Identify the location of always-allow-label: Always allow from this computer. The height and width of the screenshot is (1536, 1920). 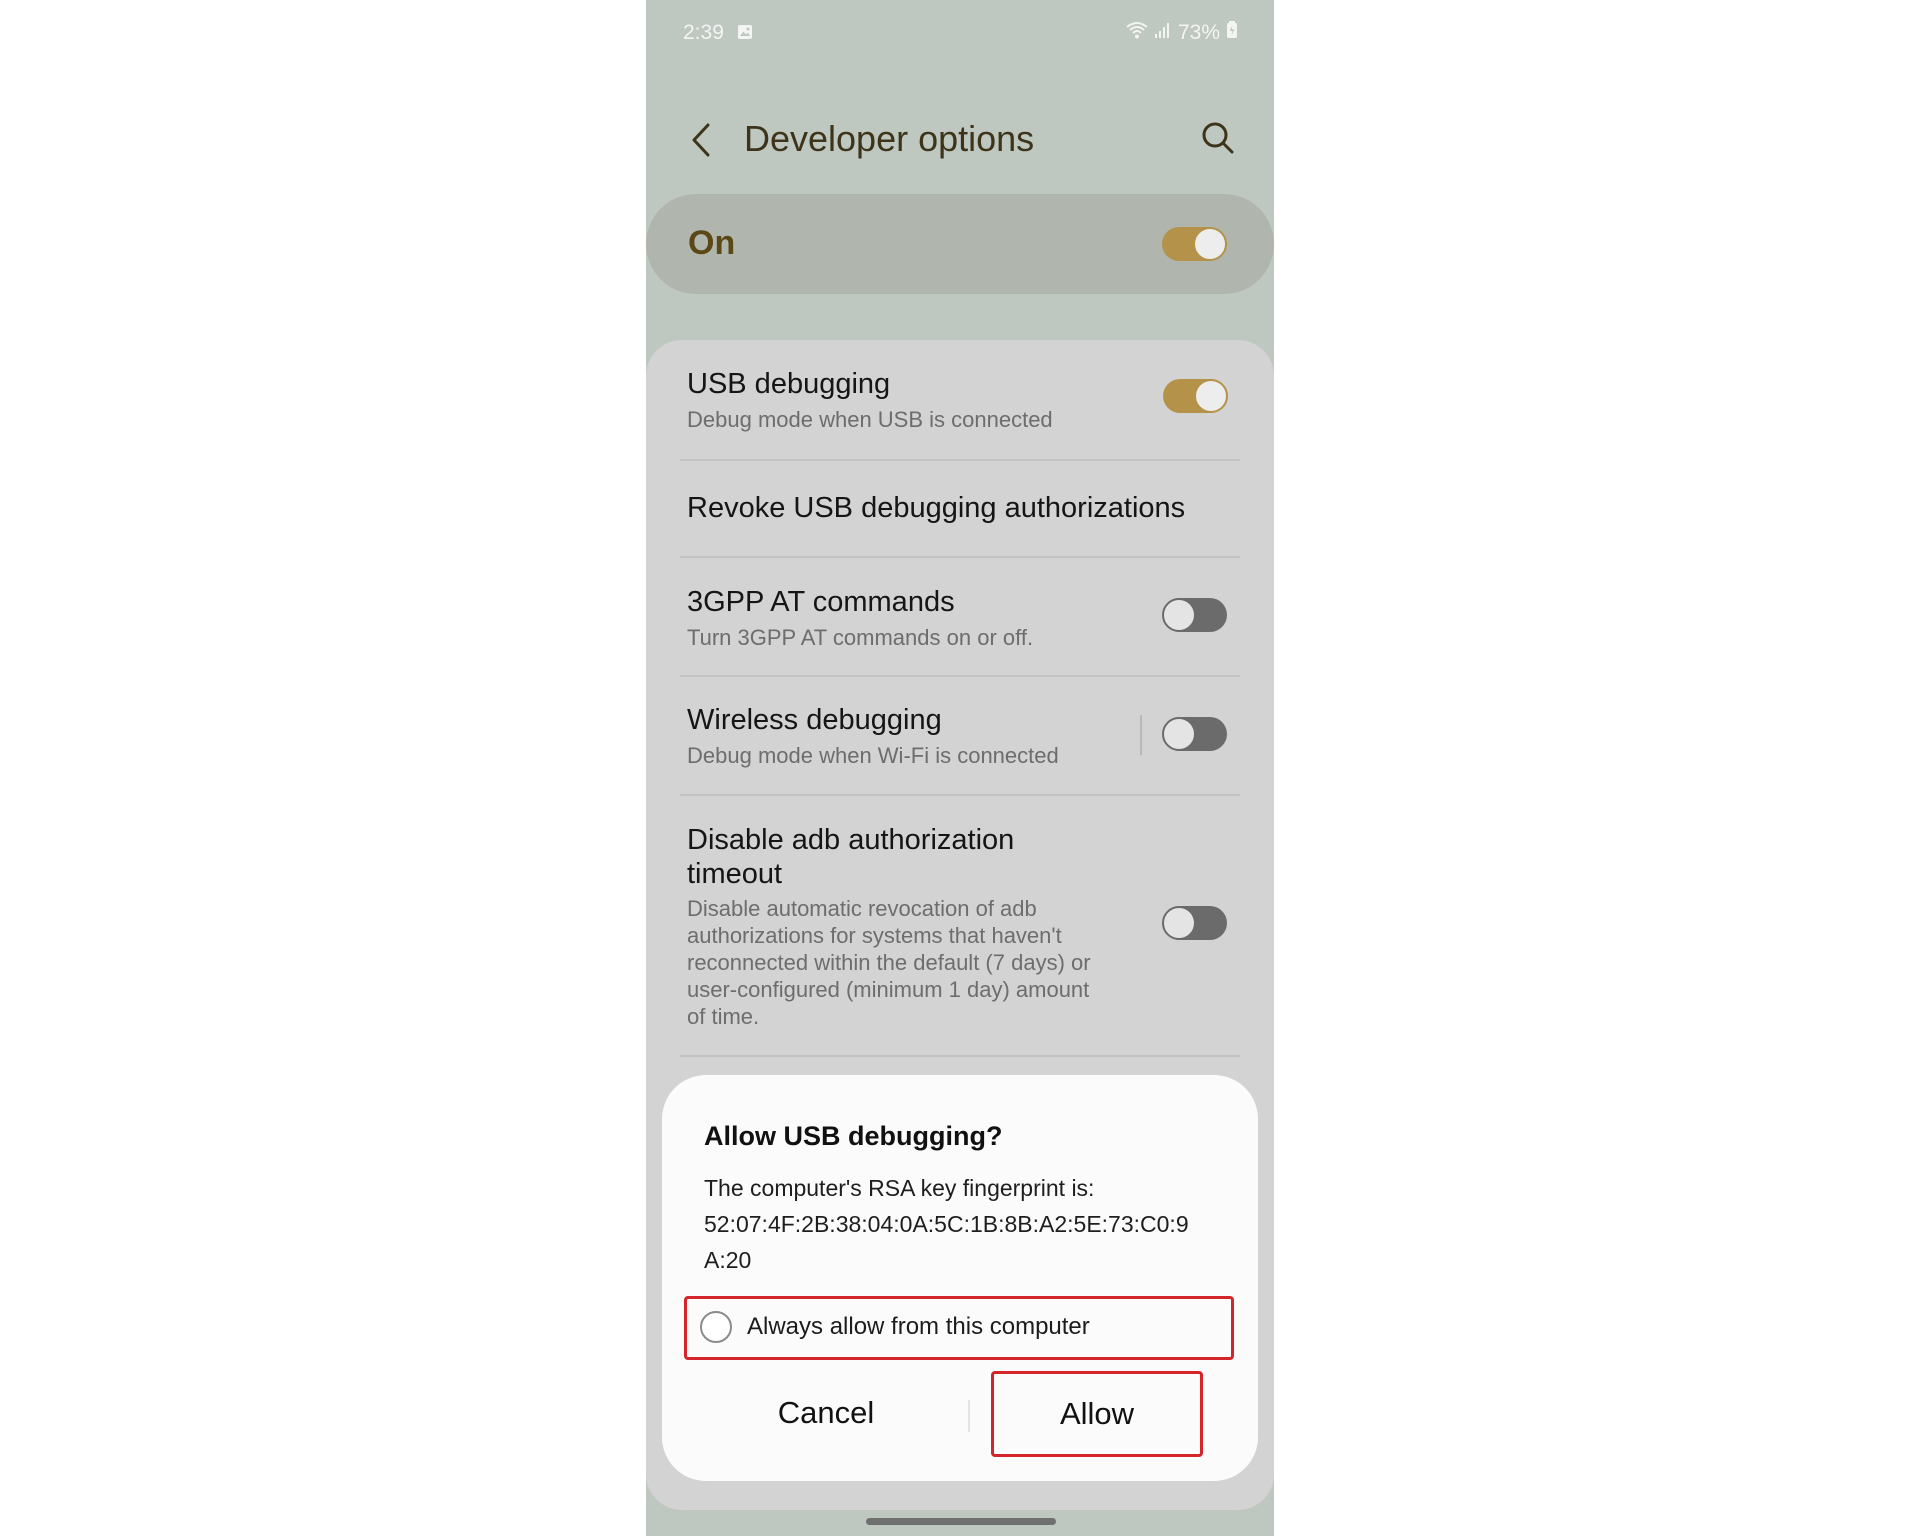
(918, 1326).